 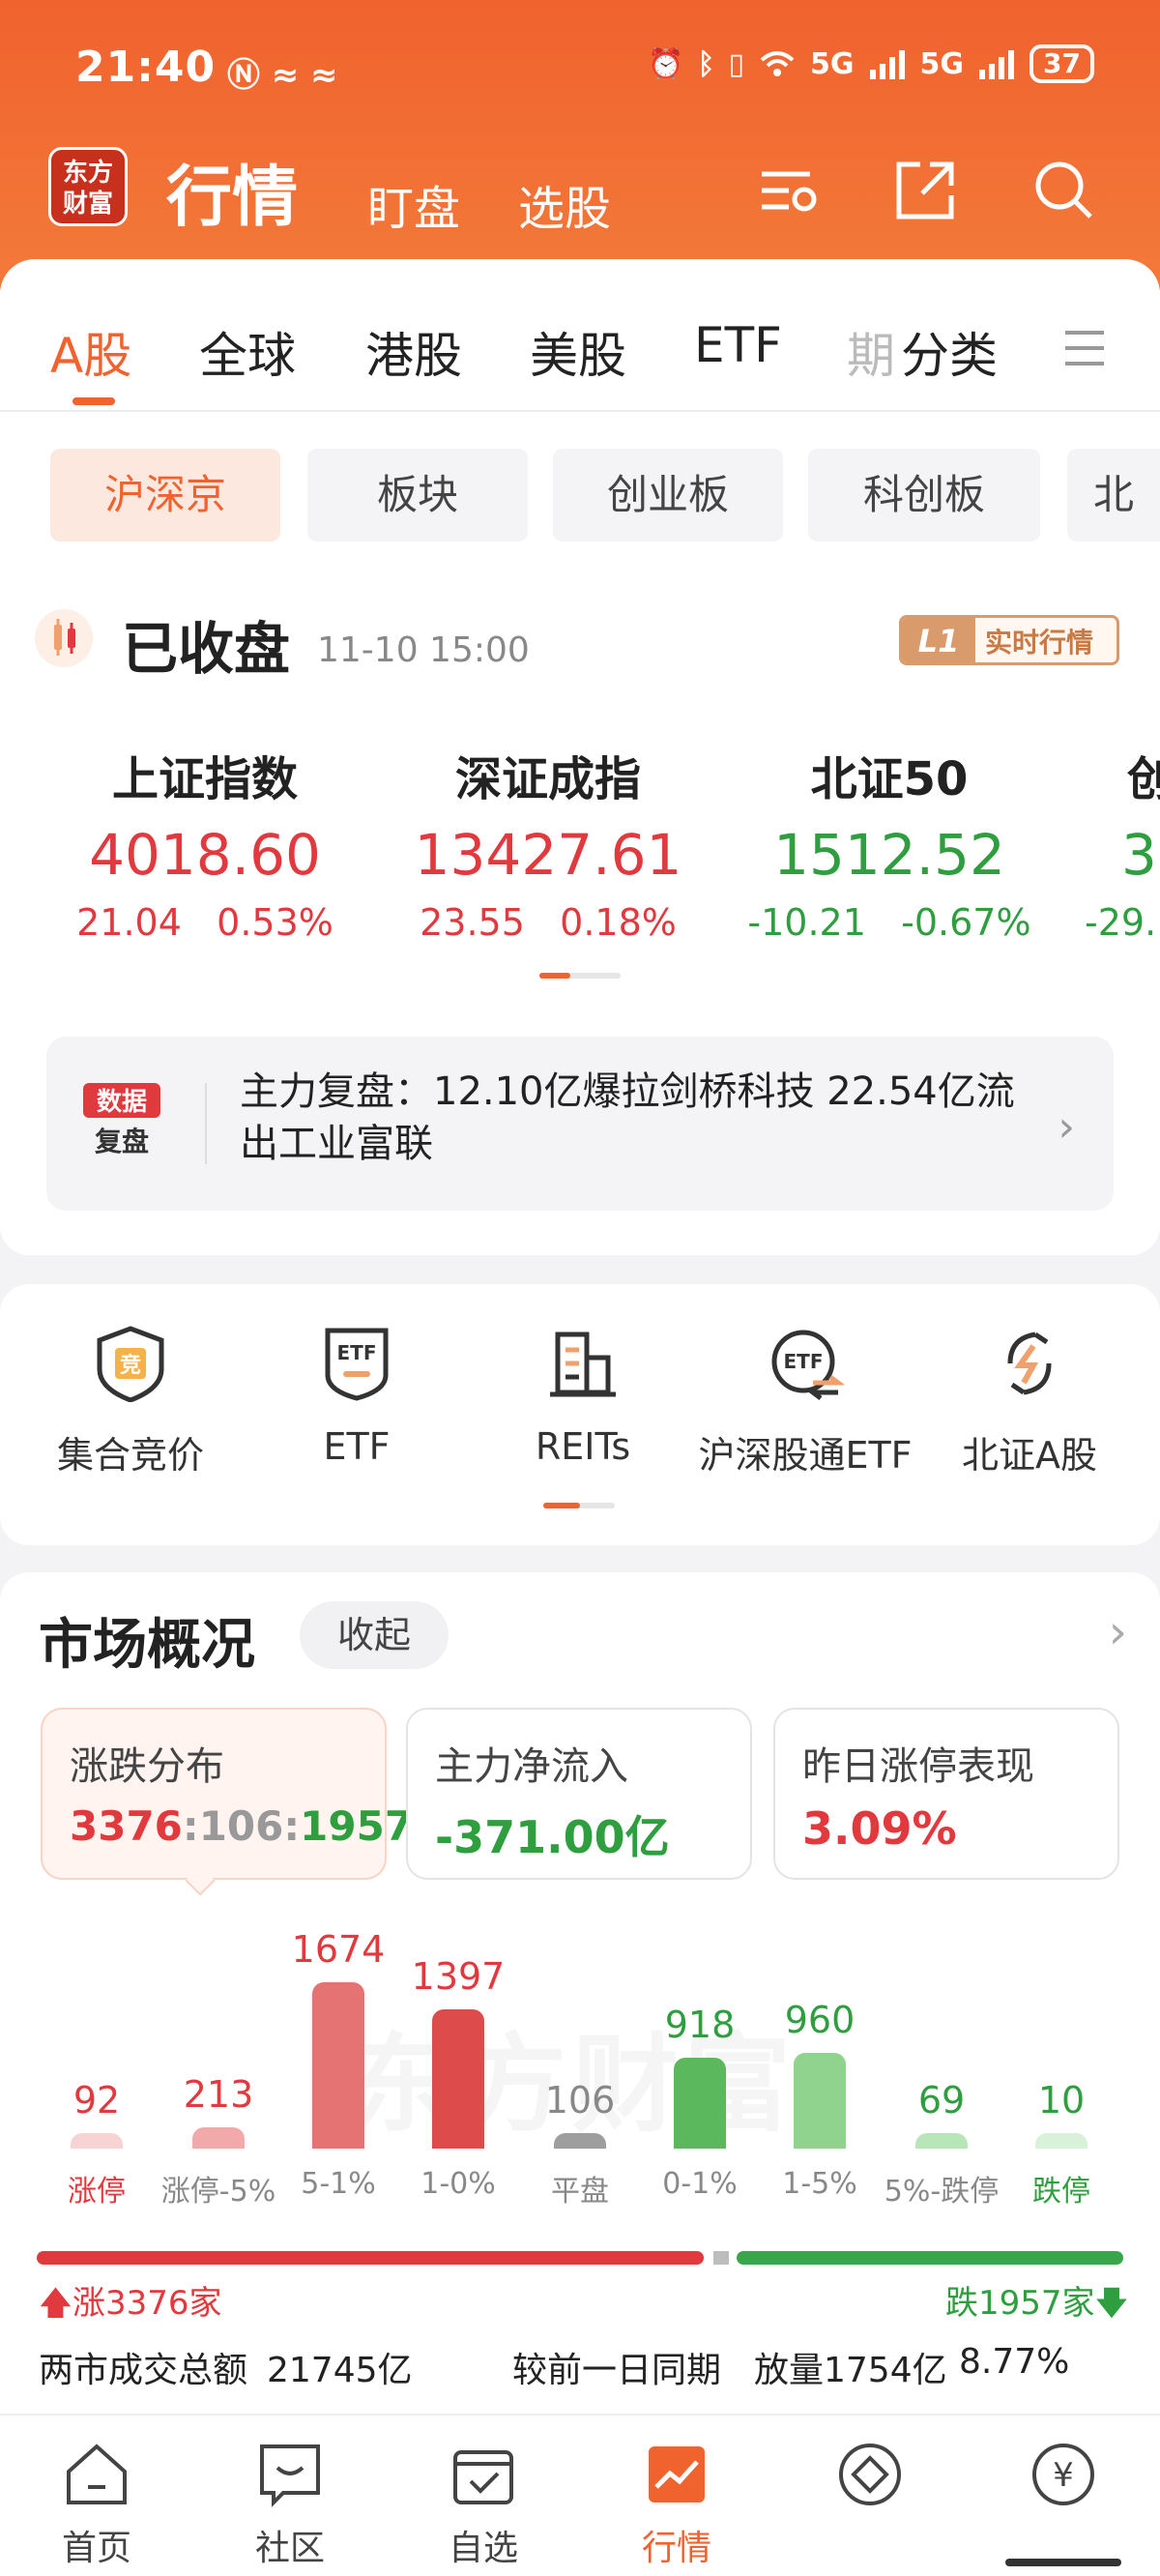 I want to click on logo-text: 东方财富, so click(x=87, y=189).